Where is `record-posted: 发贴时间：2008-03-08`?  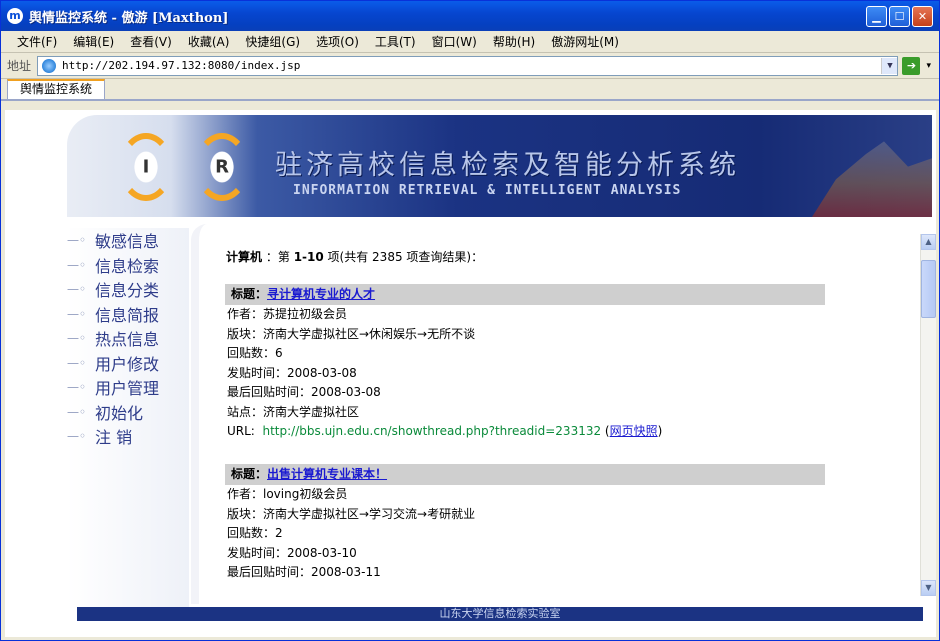
record-posted: 发贴时间：2008-03-08 is located at coordinates (292, 372).